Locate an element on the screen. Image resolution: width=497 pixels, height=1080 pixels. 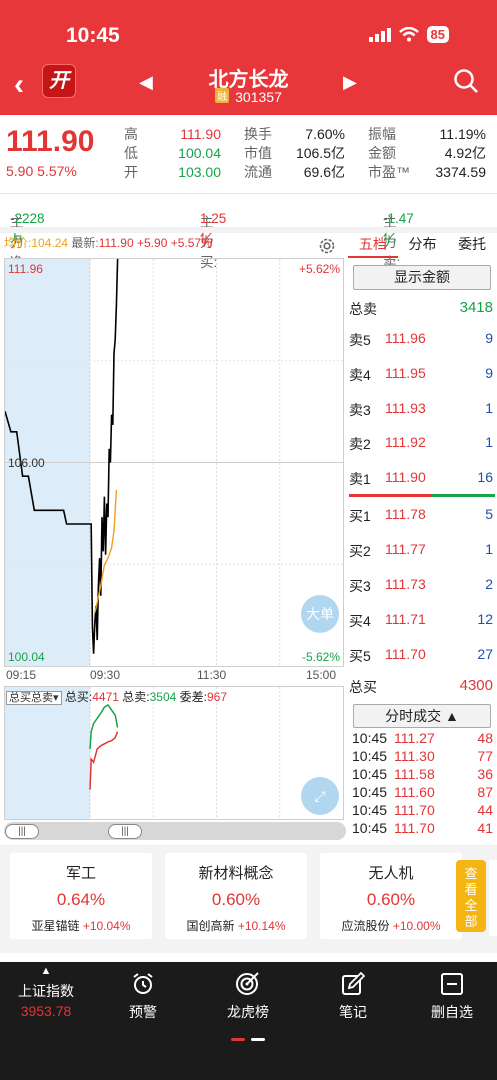
nav-label: 龙虎榜 is located at coordinates (248, 1012).